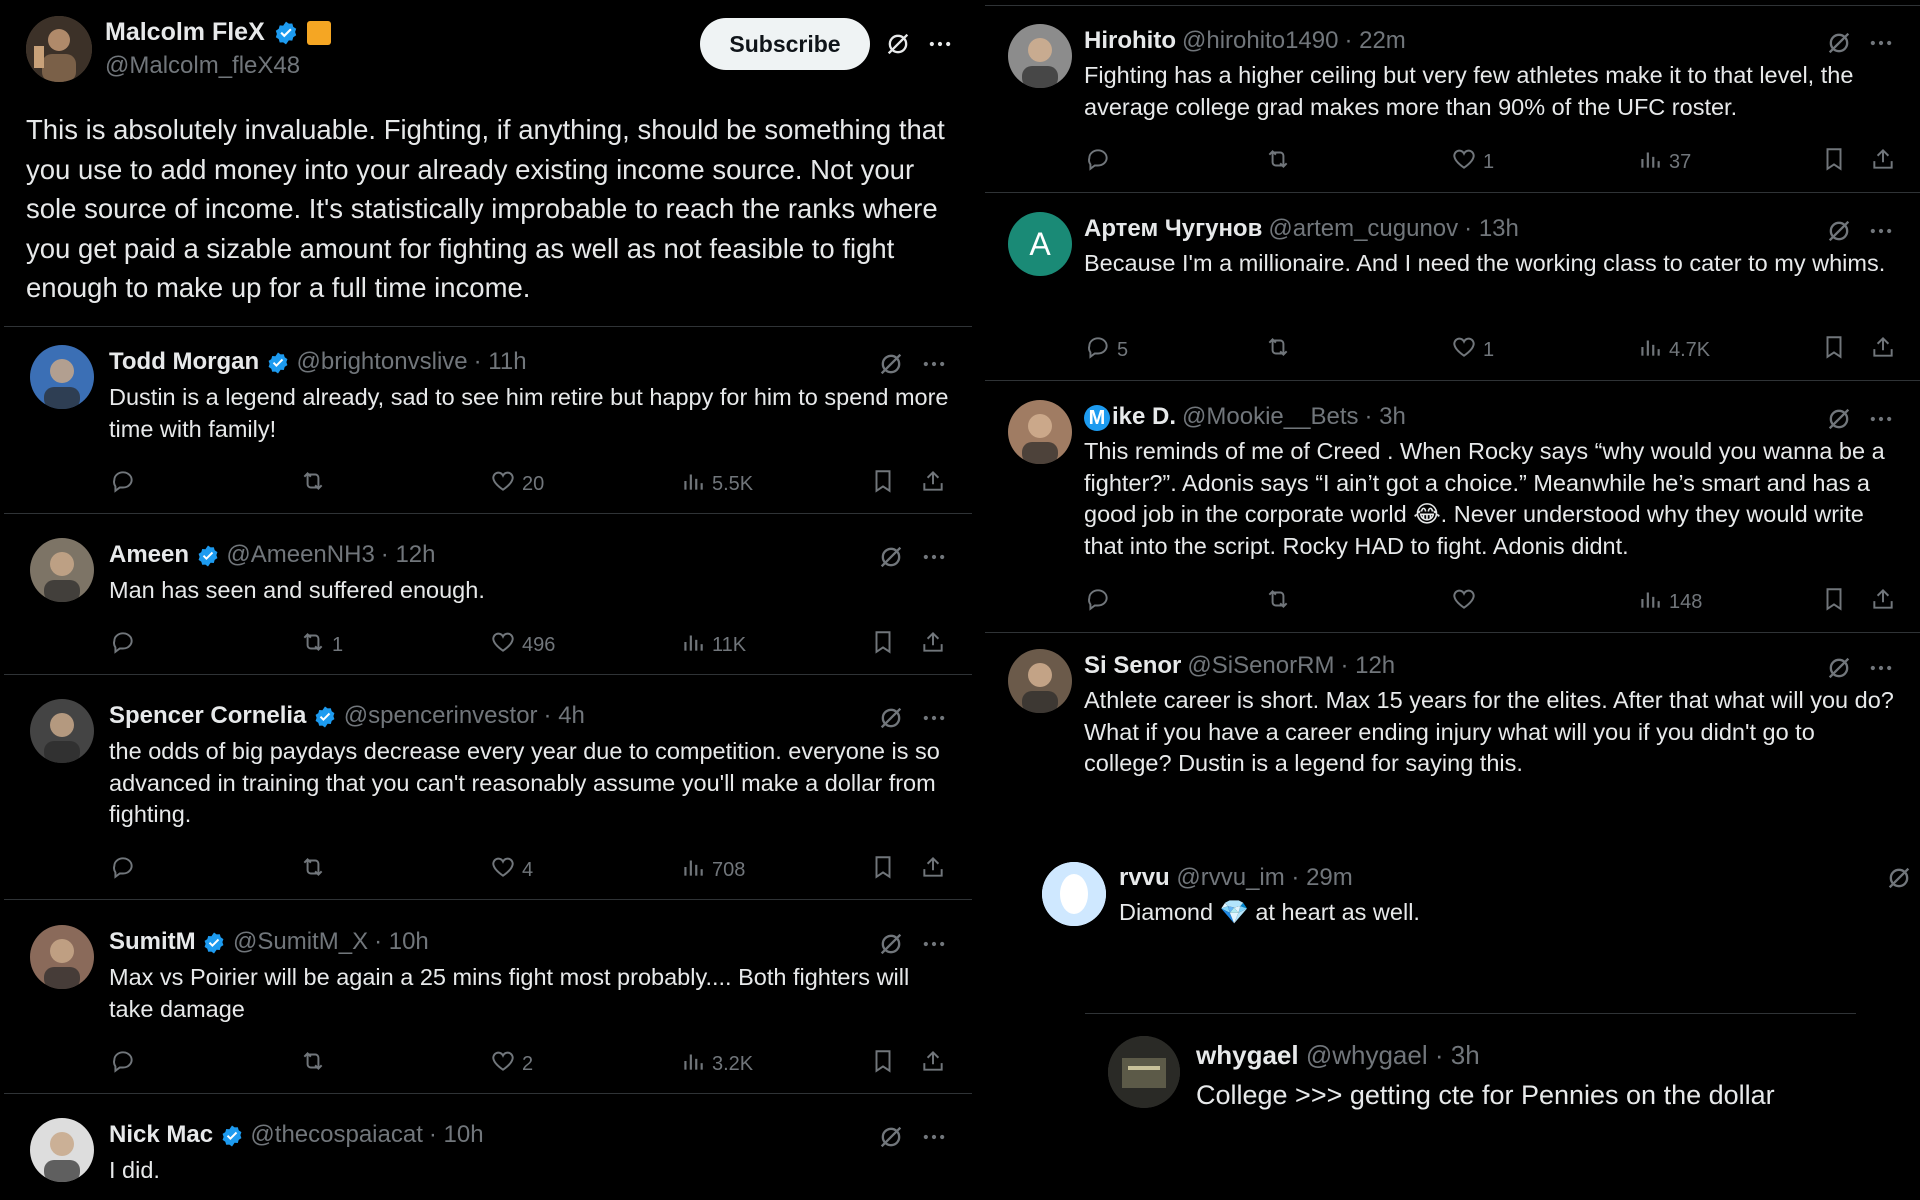 The image size is (1920, 1200). What do you see at coordinates (1374, 40) in the screenshot?
I see `reply-time: · 22m` at bounding box center [1374, 40].